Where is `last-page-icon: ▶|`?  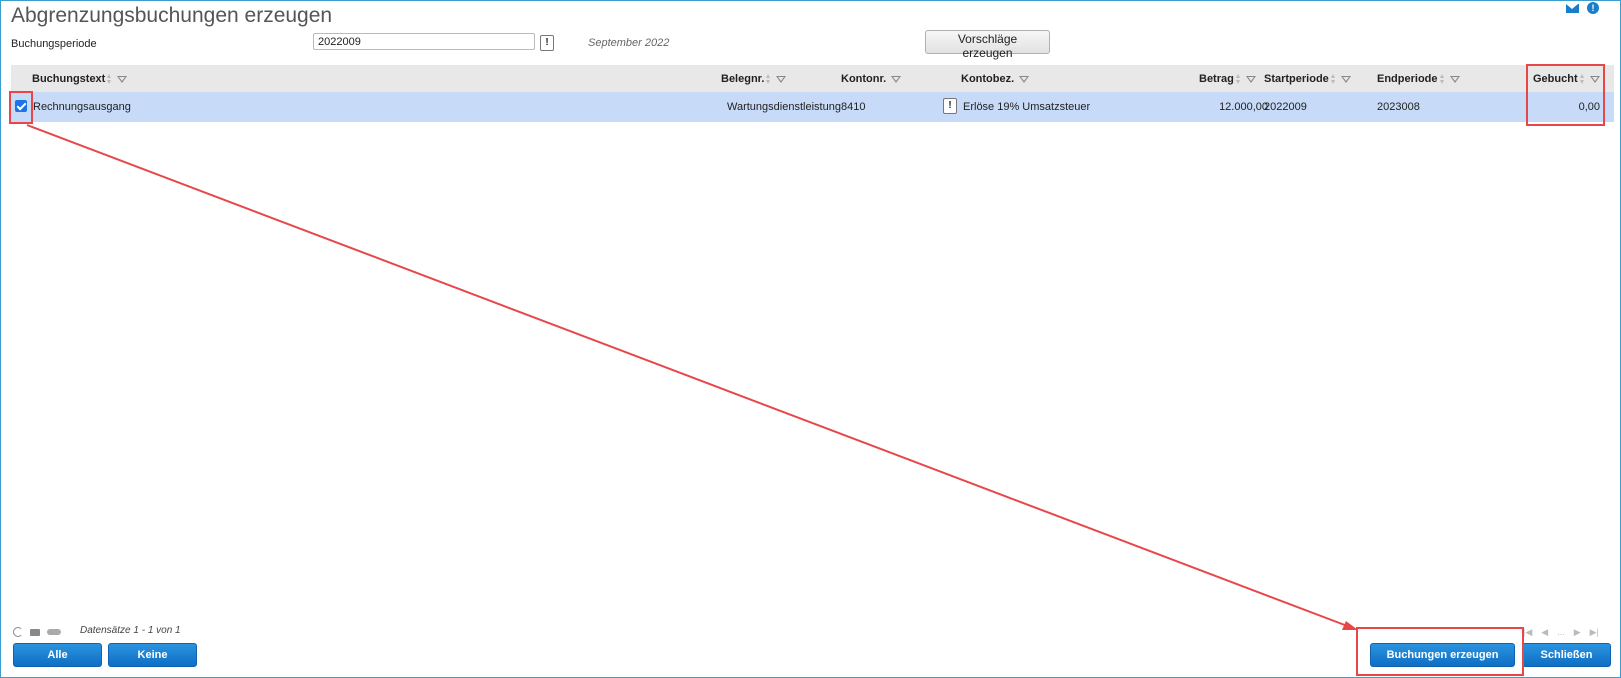 last-page-icon: ▶| is located at coordinates (1594, 632).